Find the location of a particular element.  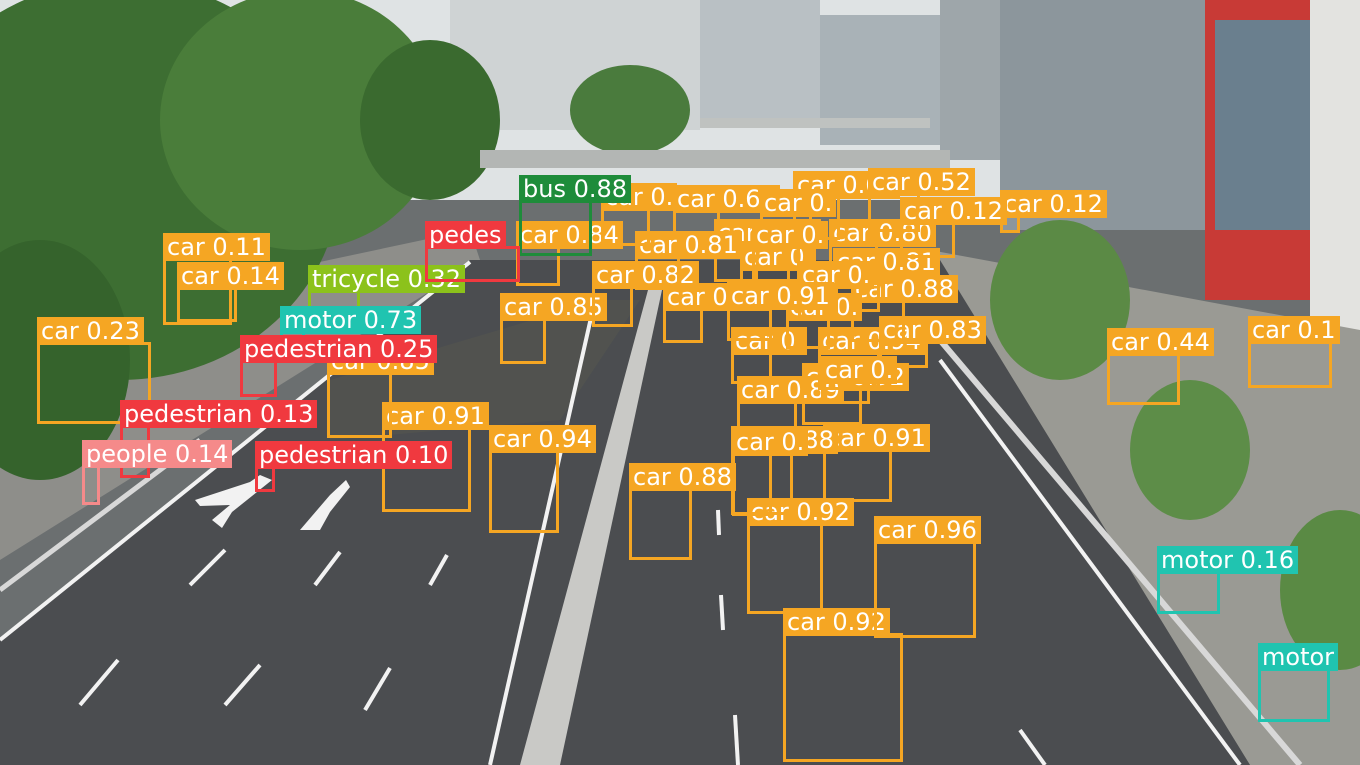

detection-box-motor: motor is located at coordinates (1298, 682).